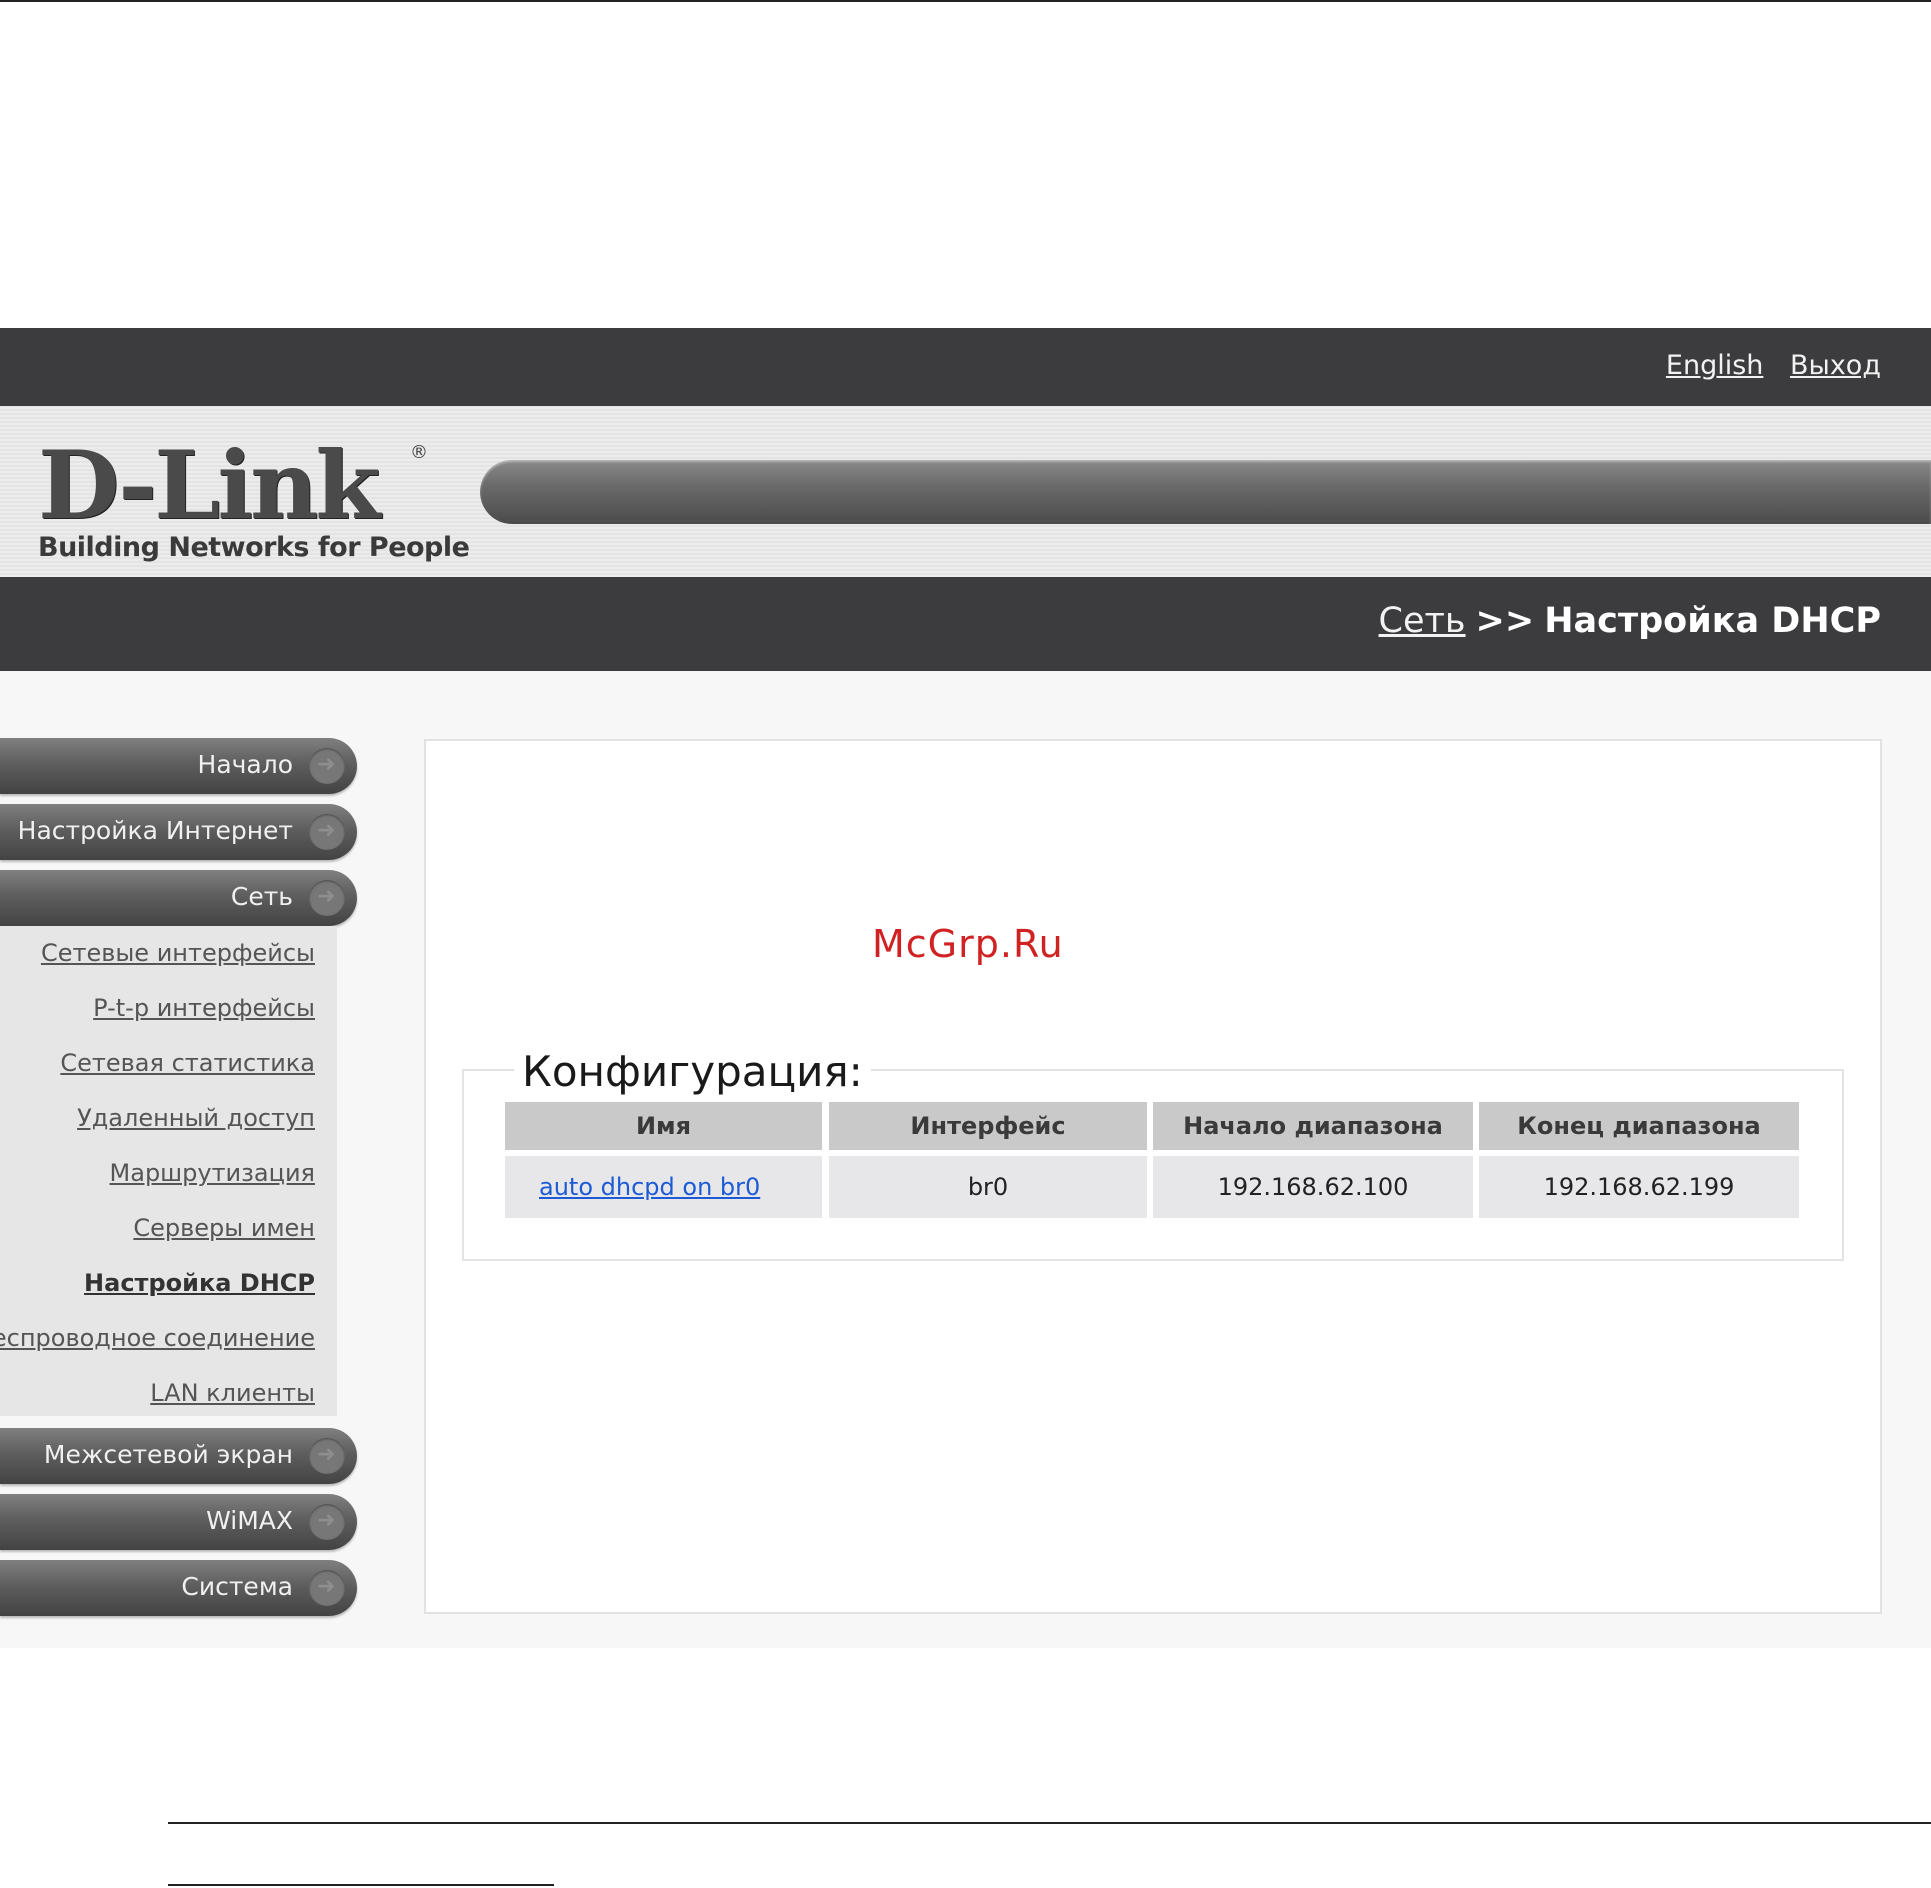 This screenshot has width=1931, height=1888. Describe the element at coordinates (178, 766) in the screenshot. I see `sidebar-item-home: Начало` at that location.